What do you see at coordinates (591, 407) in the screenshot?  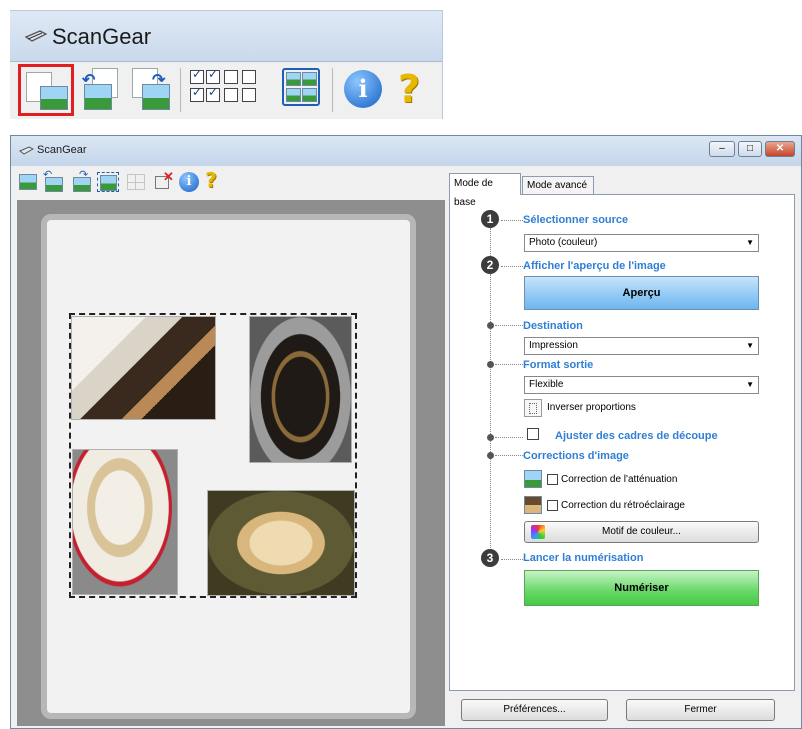 I see `invert-aspect-label: Inverser proportions` at bounding box center [591, 407].